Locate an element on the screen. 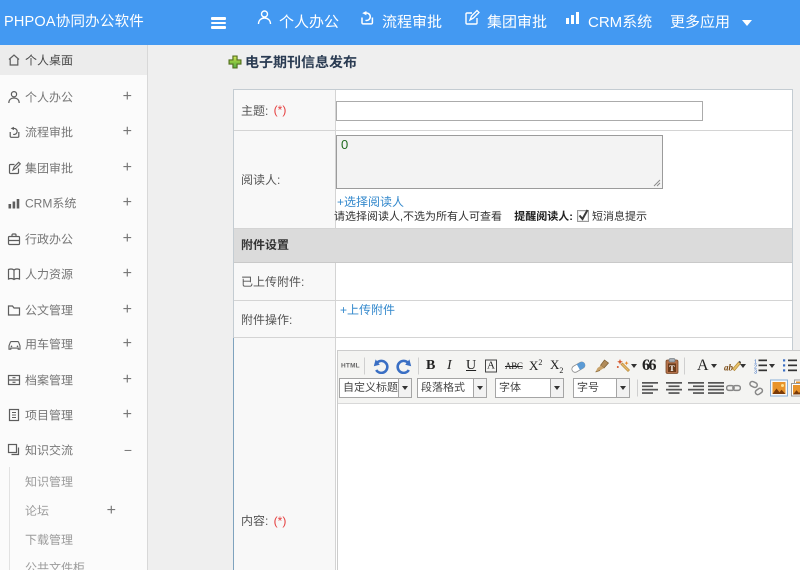  svg-text: T is located at coordinates (672, 367).